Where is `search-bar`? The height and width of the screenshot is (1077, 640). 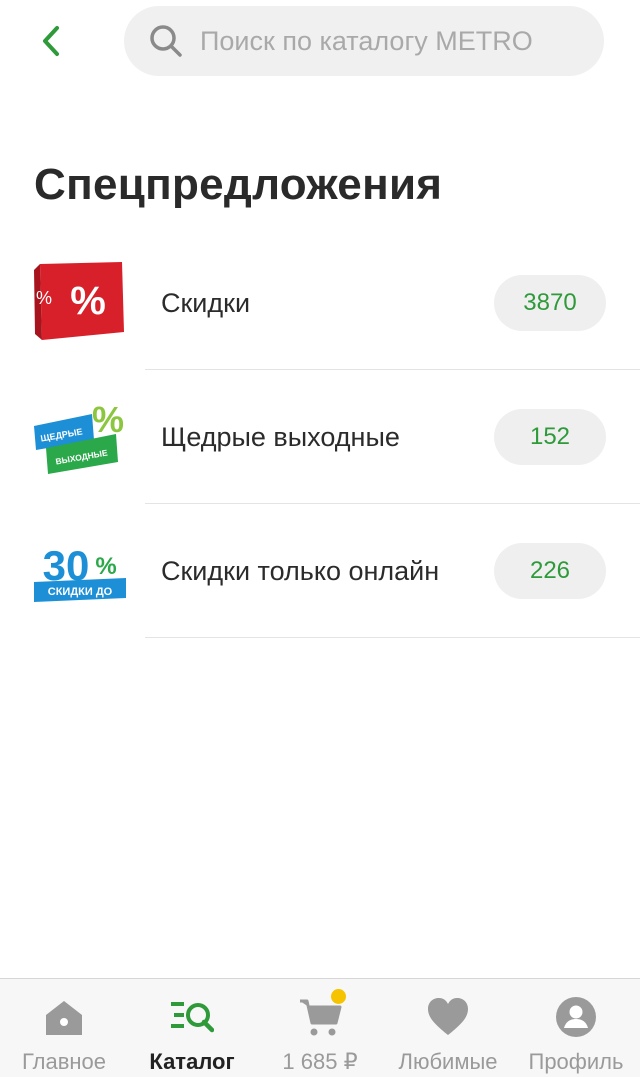
search-bar is located at coordinates (364, 41).